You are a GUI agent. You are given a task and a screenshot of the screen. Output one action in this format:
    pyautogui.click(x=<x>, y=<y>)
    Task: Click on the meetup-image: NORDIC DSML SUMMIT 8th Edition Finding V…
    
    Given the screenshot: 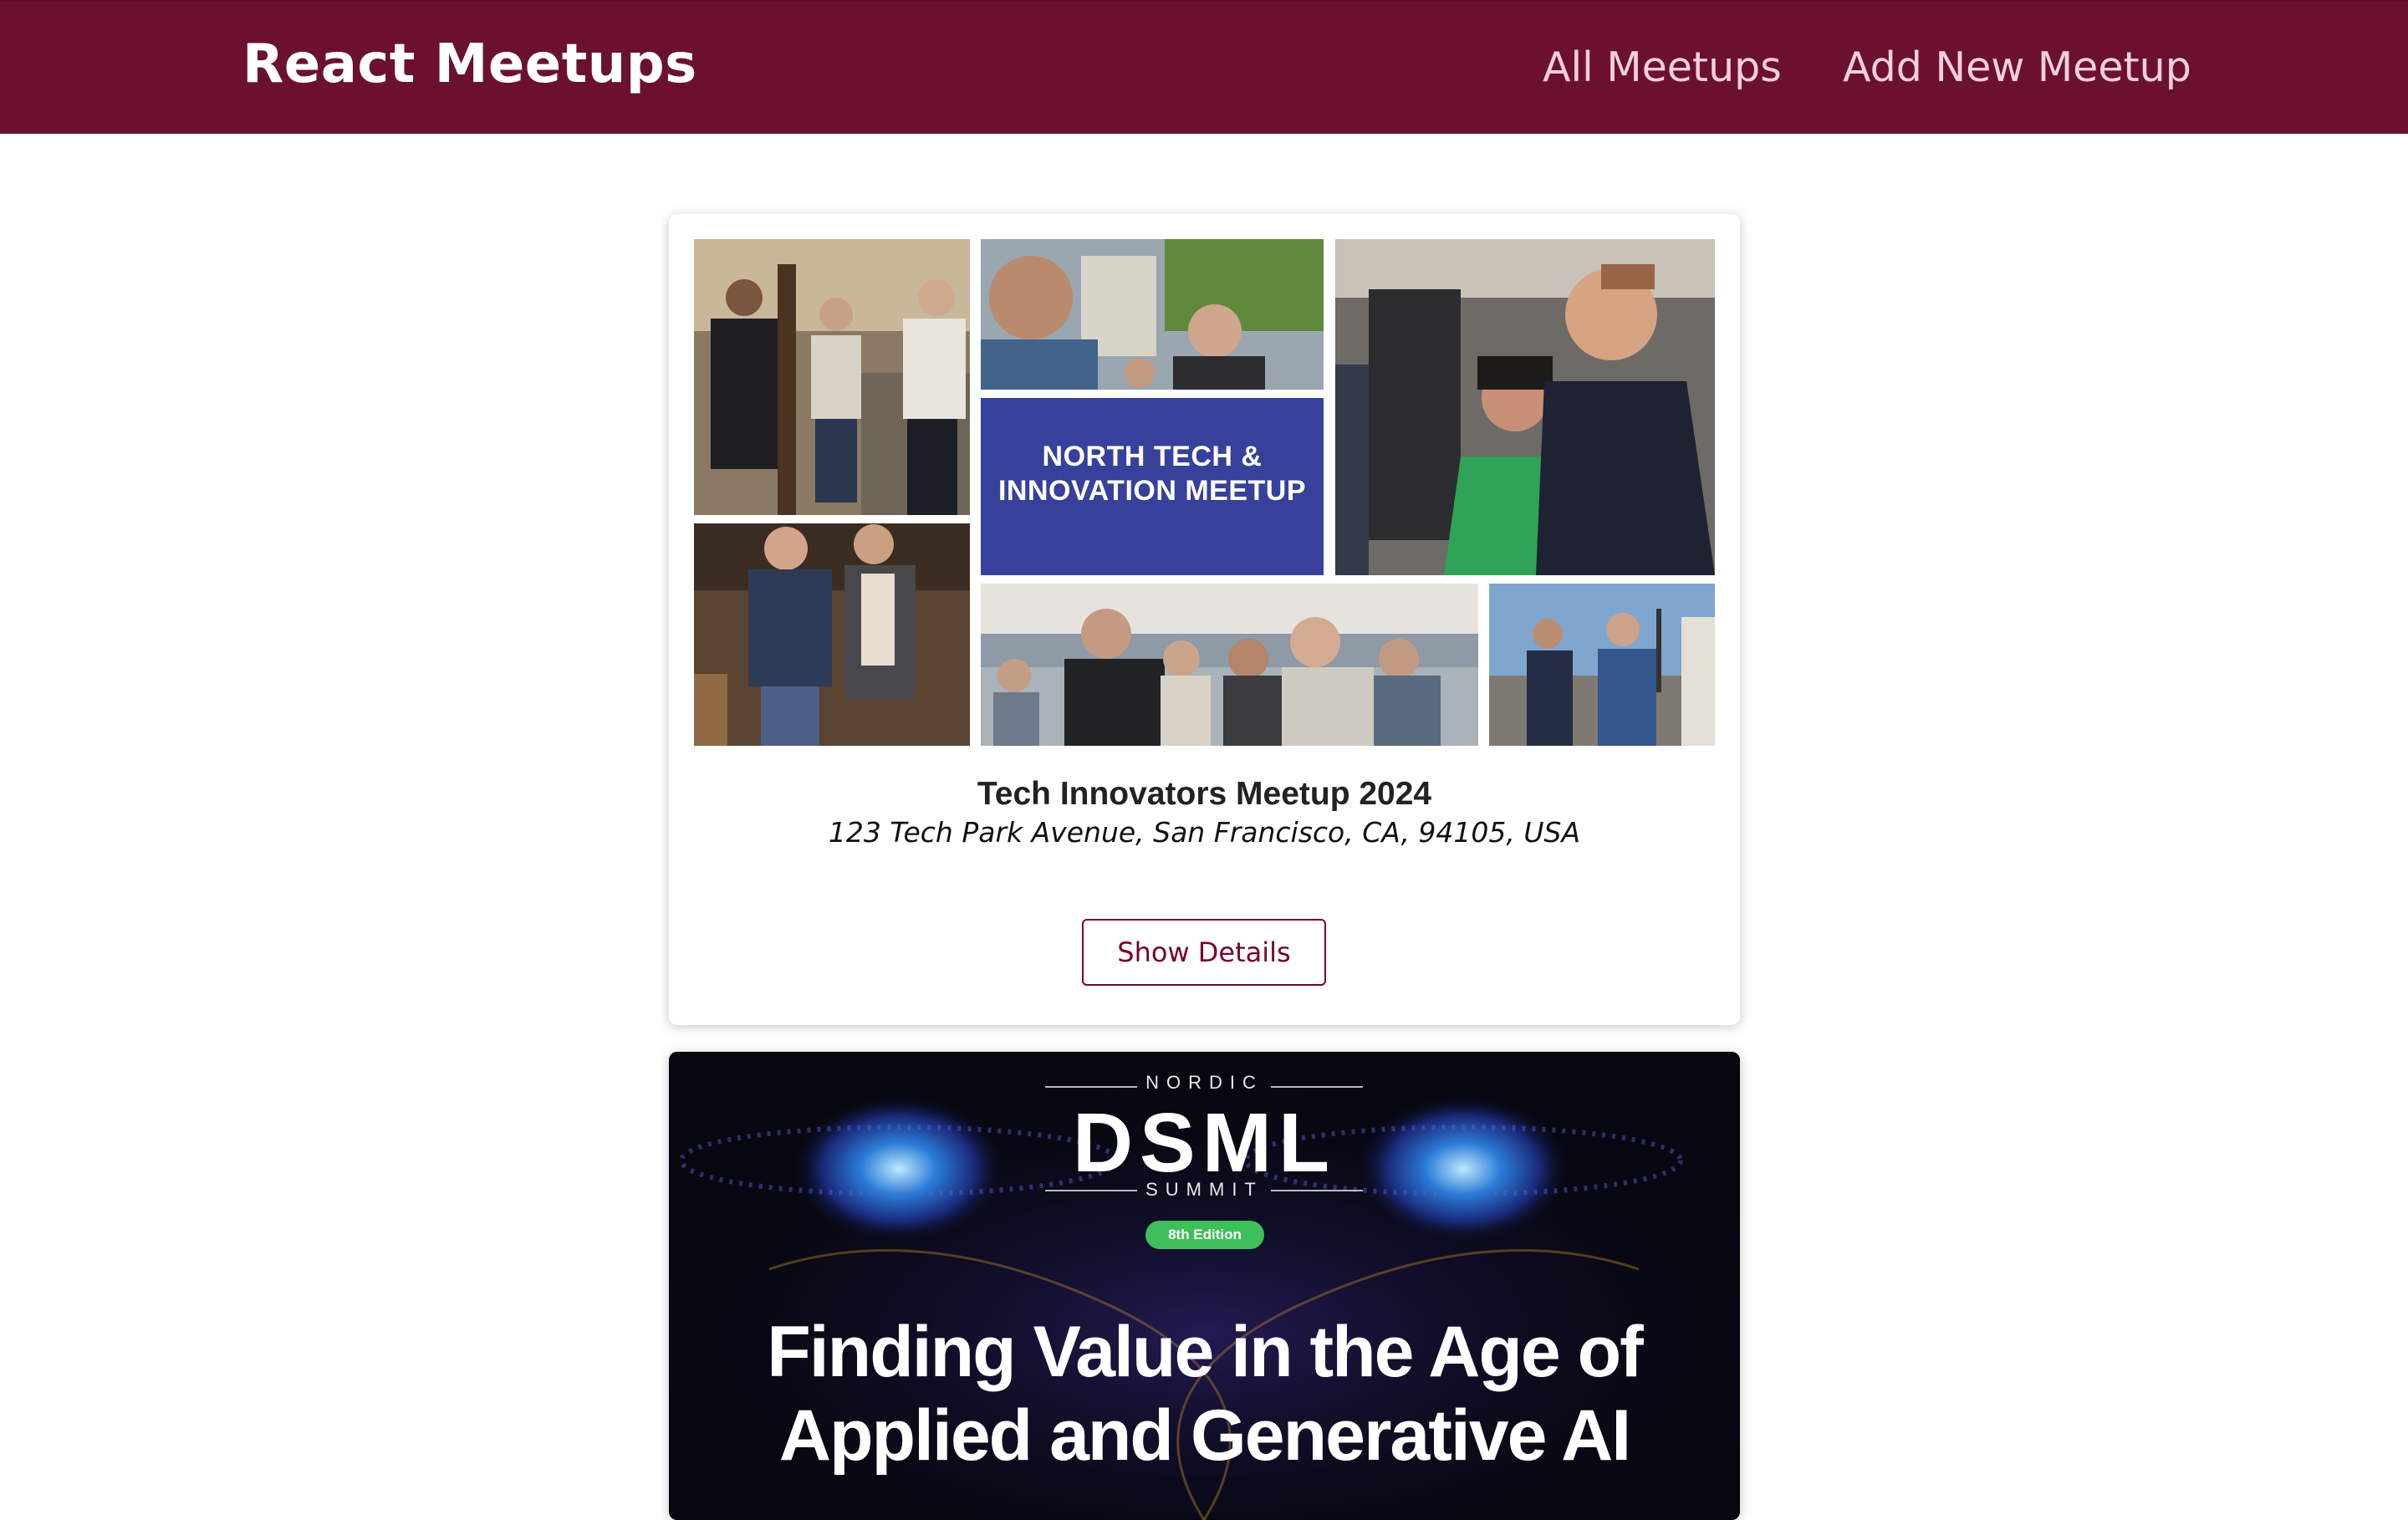 What is the action you would take?
    pyautogui.click(x=1205, y=1286)
    